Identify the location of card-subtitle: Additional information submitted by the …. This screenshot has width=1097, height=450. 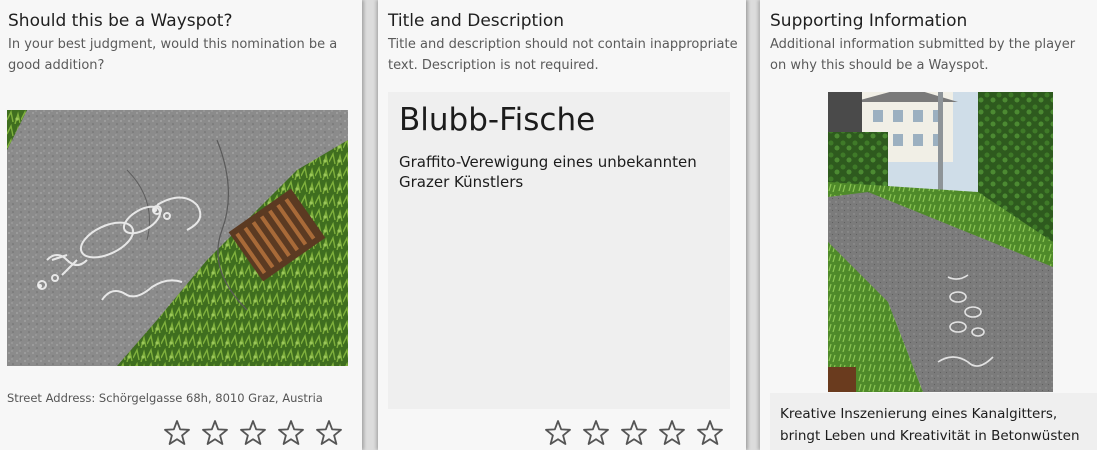
(923, 55).